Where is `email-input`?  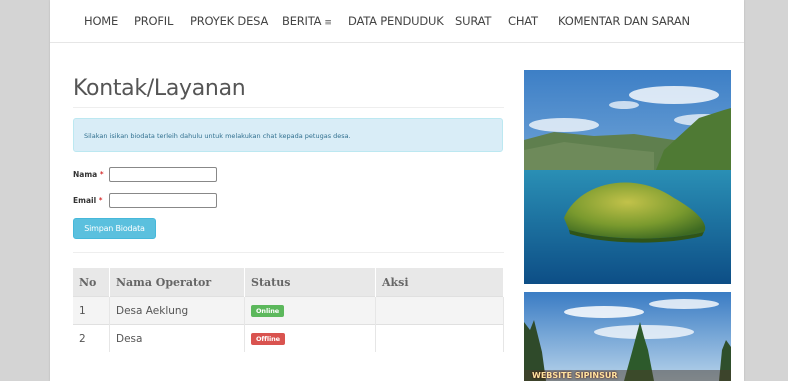
email-input is located at coordinates (163, 200).